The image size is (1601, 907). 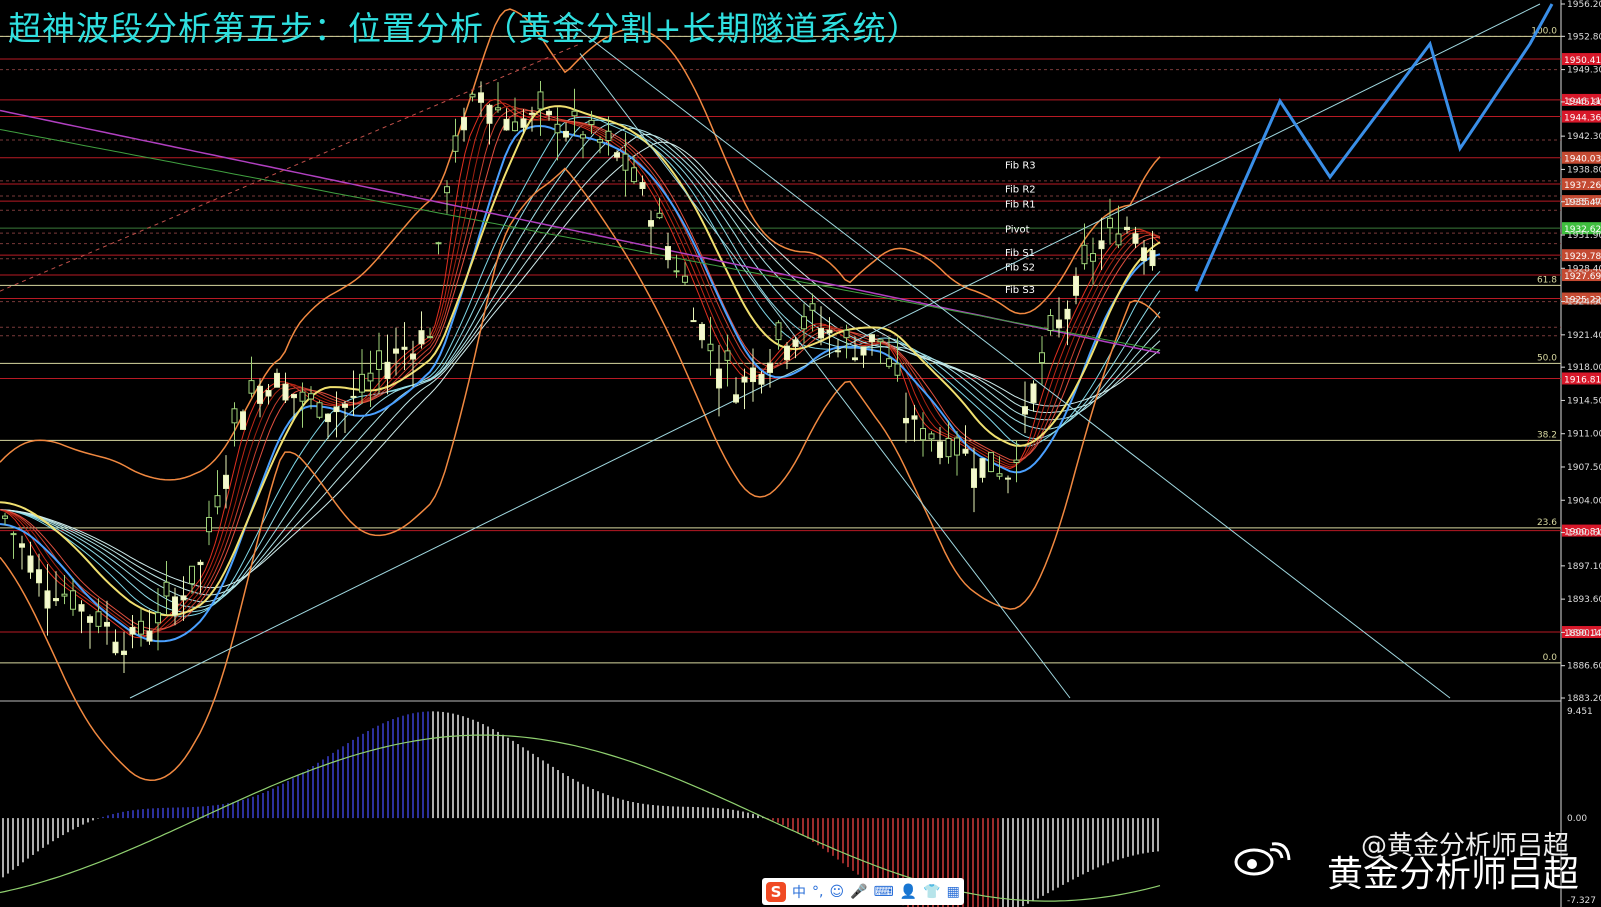 What do you see at coordinates (836, 892) in the screenshot?
I see `ime-emoji-icon: ☺` at bounding box center [836, 892].